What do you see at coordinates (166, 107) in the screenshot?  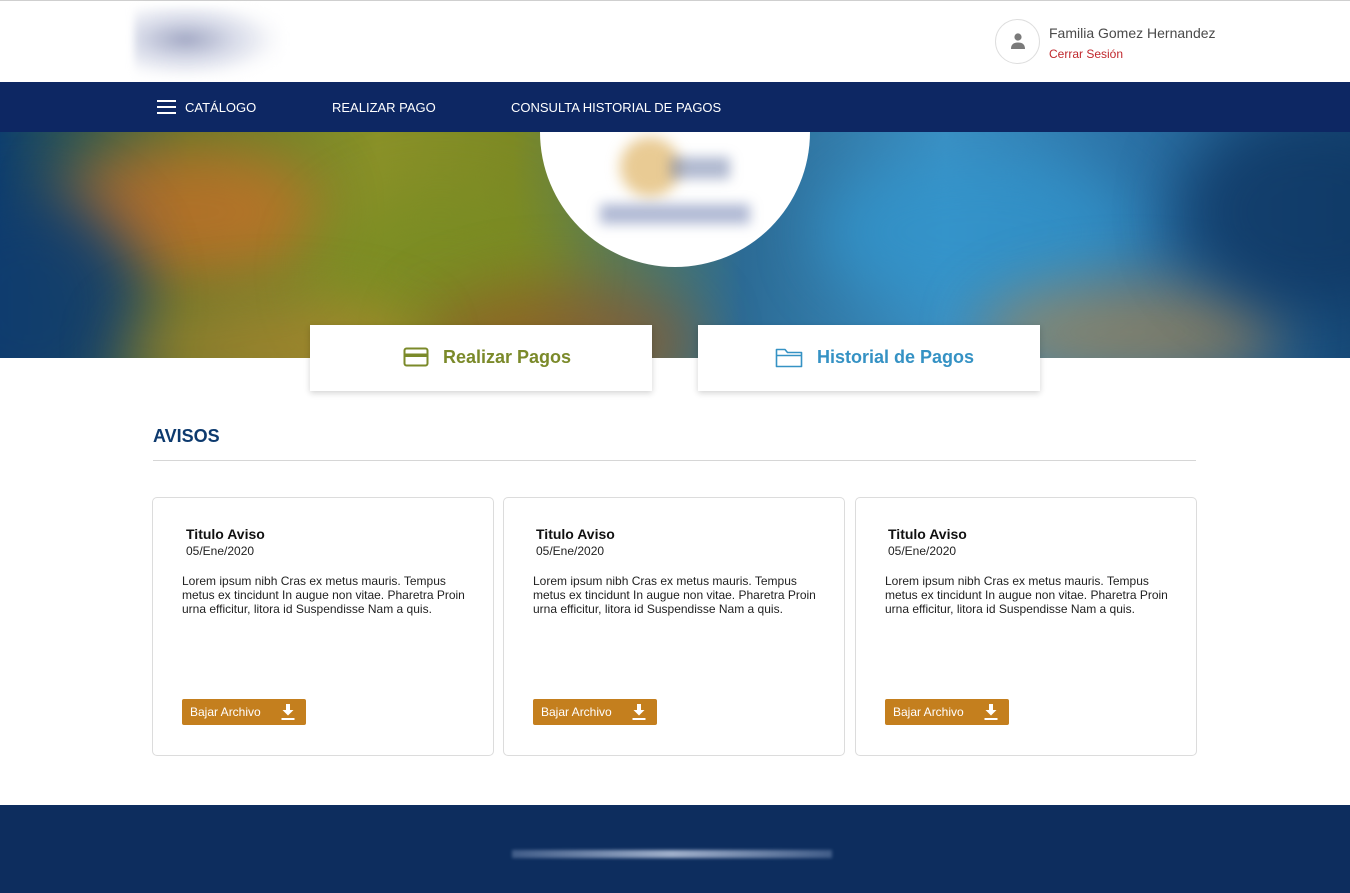 I see `menu-icon` at bounding box center [166, 107].